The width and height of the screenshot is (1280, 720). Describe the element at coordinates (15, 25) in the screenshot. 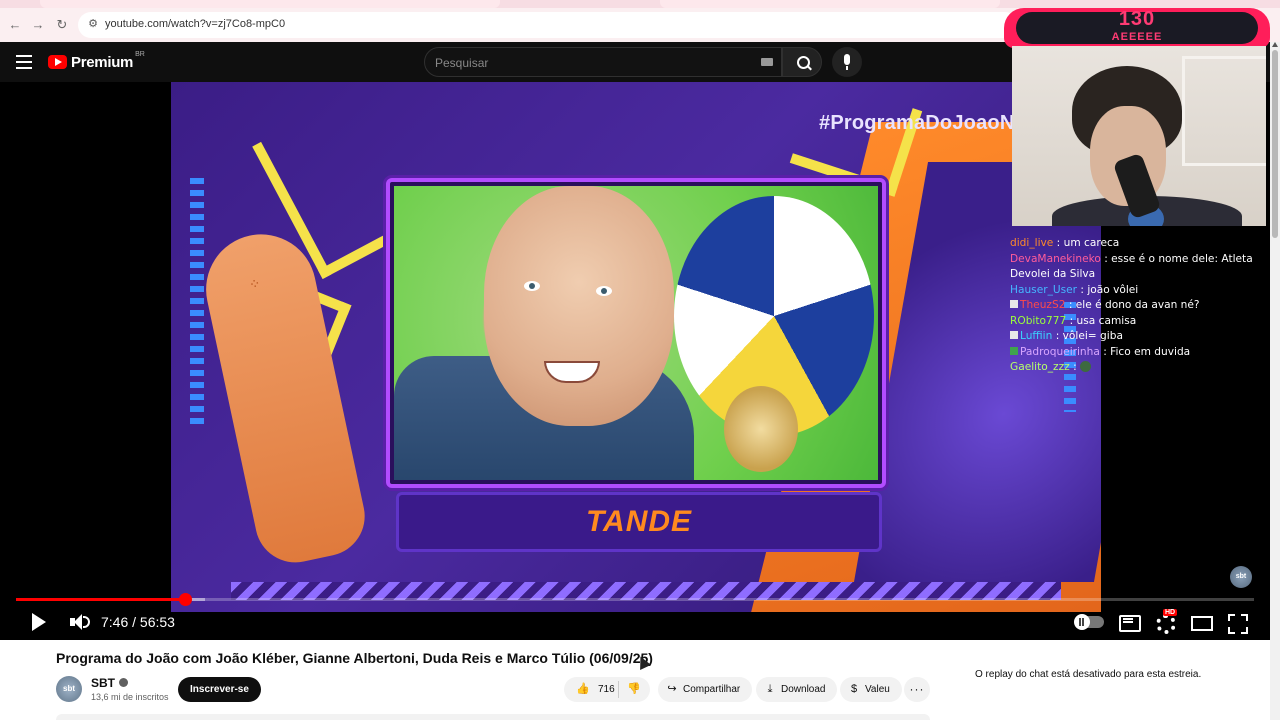

I see `back-icon: ←` at that location.